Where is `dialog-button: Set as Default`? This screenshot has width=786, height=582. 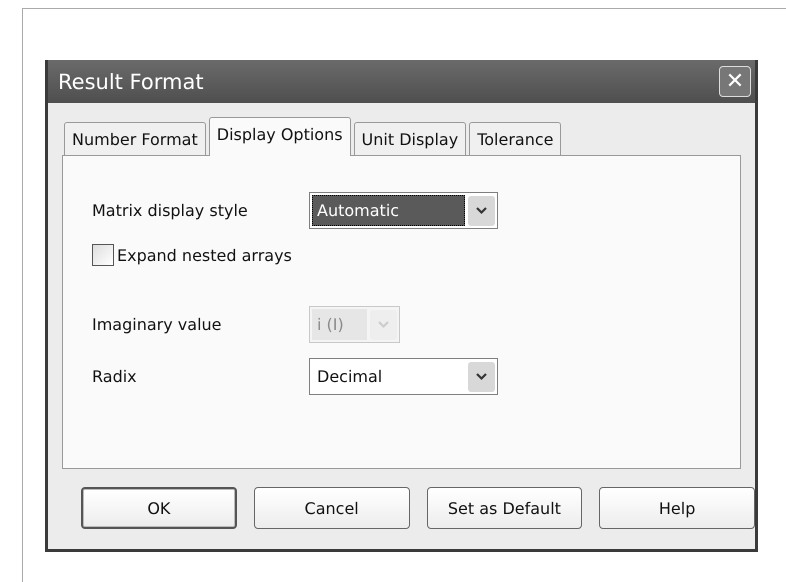
dialog-button: Set as Default is located at coordinates (504, 508).